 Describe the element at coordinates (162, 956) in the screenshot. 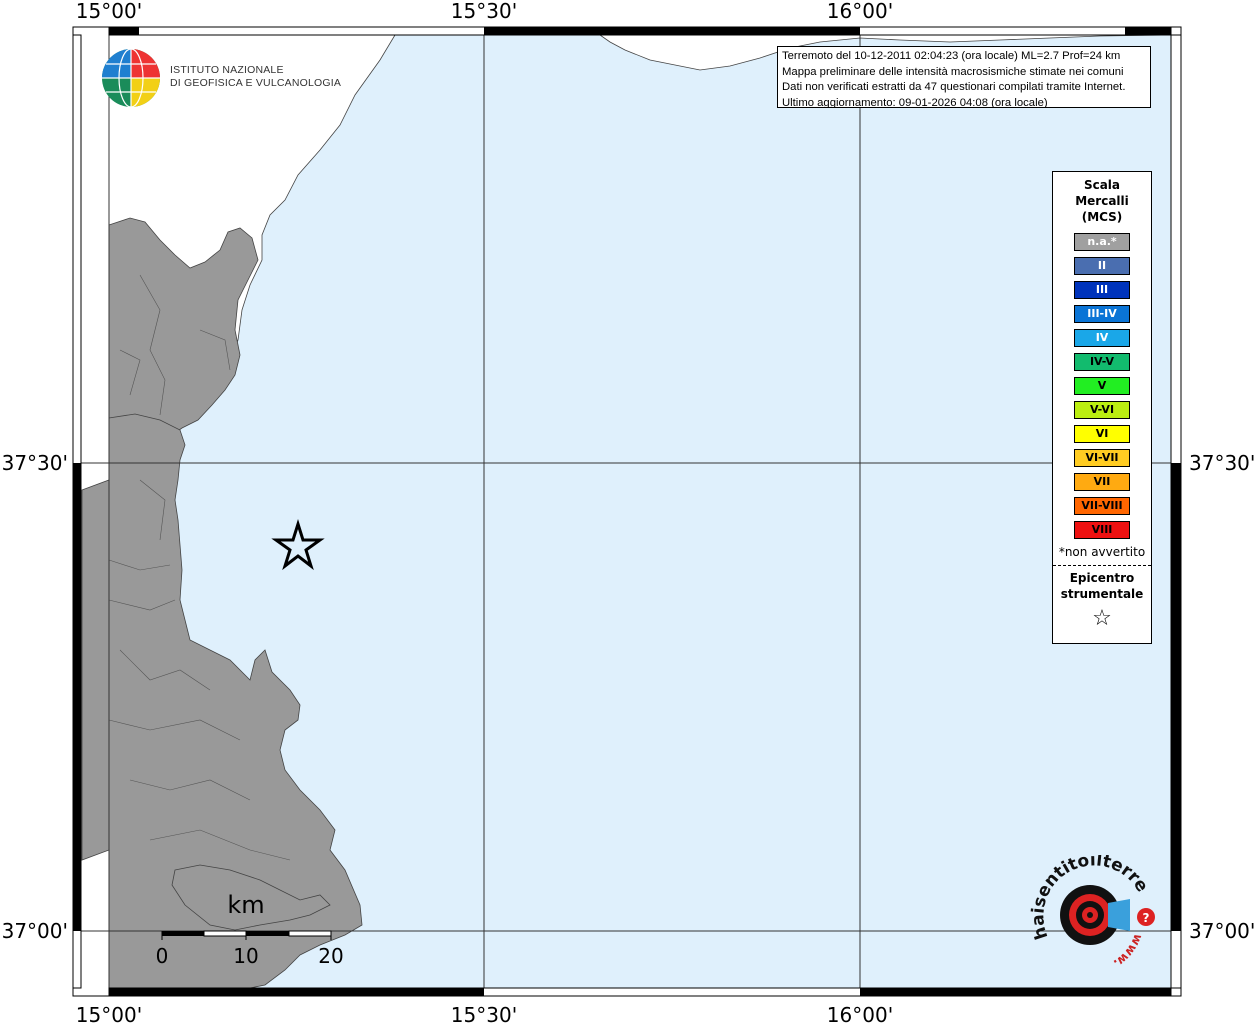

I see `scale-tick-0: 0` at that location.